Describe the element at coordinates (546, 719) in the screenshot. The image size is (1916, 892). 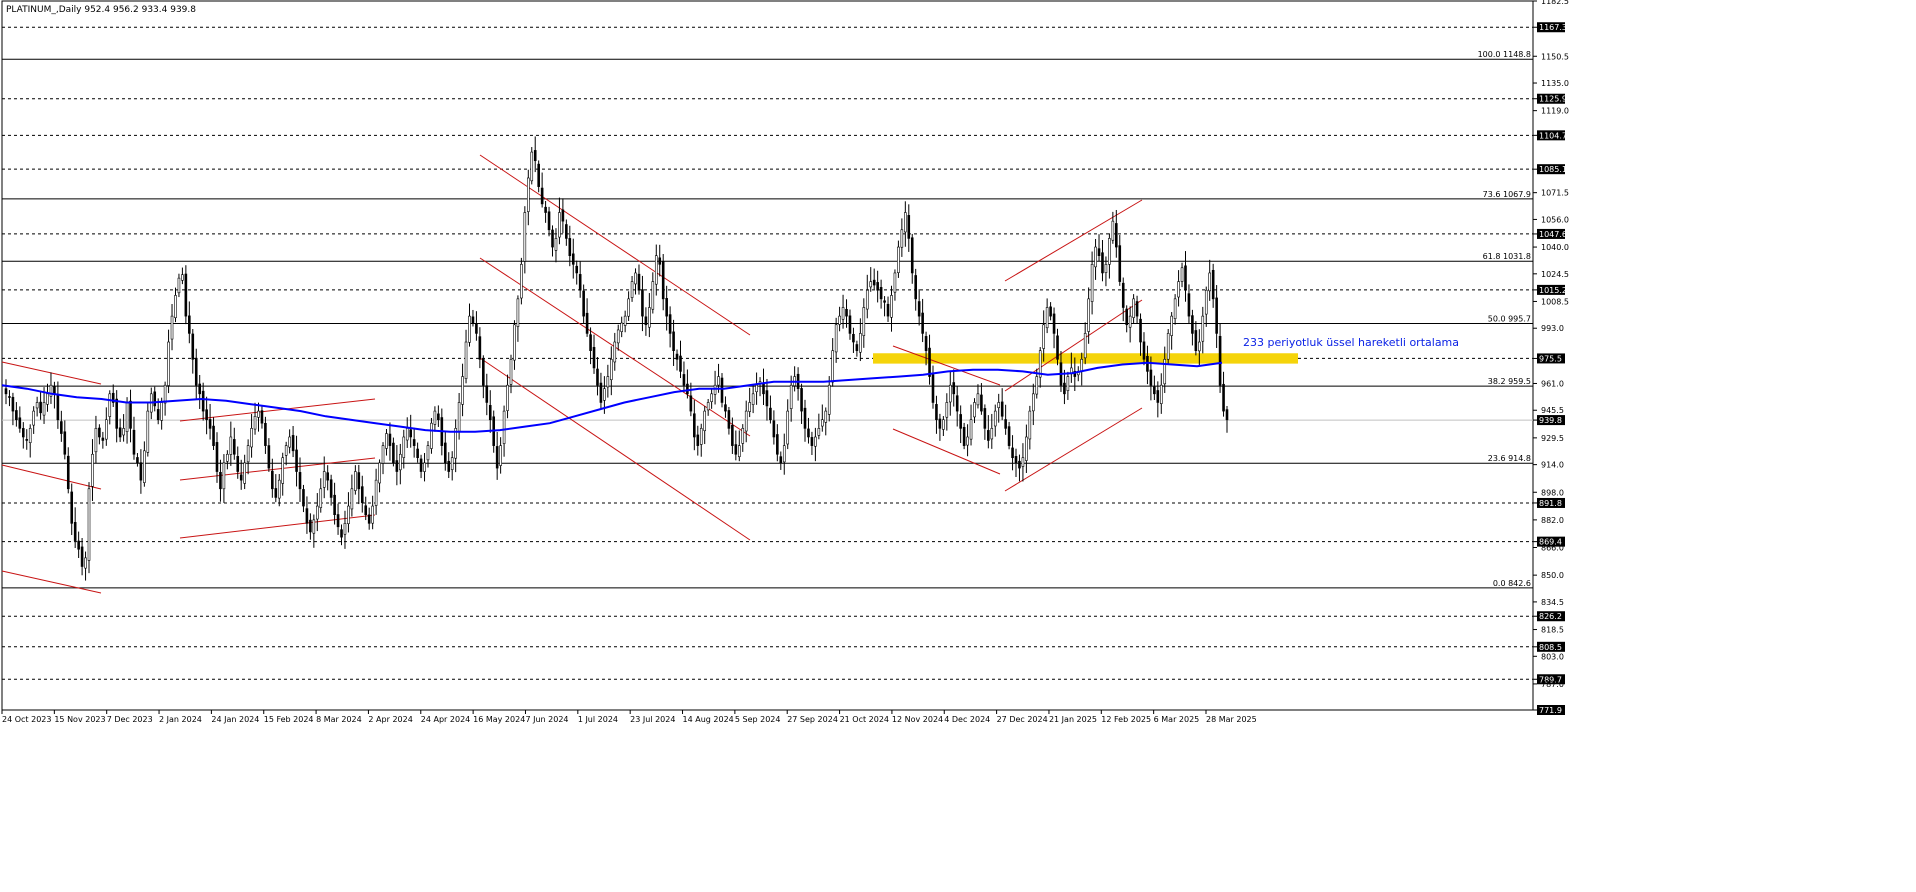
I see `x-axis-label: 7 Jun 2024` at that location.